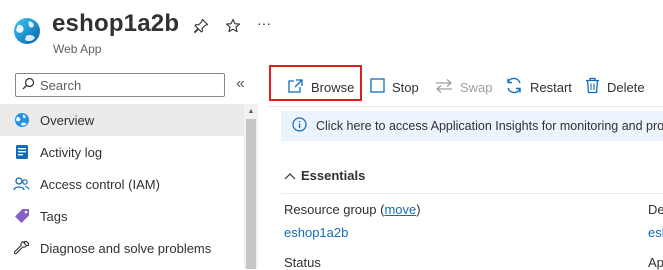 The height and width of the screenshot is (270, 663). I want to click on scroll-up-arrow-icon: ▲, so click(251, 111).